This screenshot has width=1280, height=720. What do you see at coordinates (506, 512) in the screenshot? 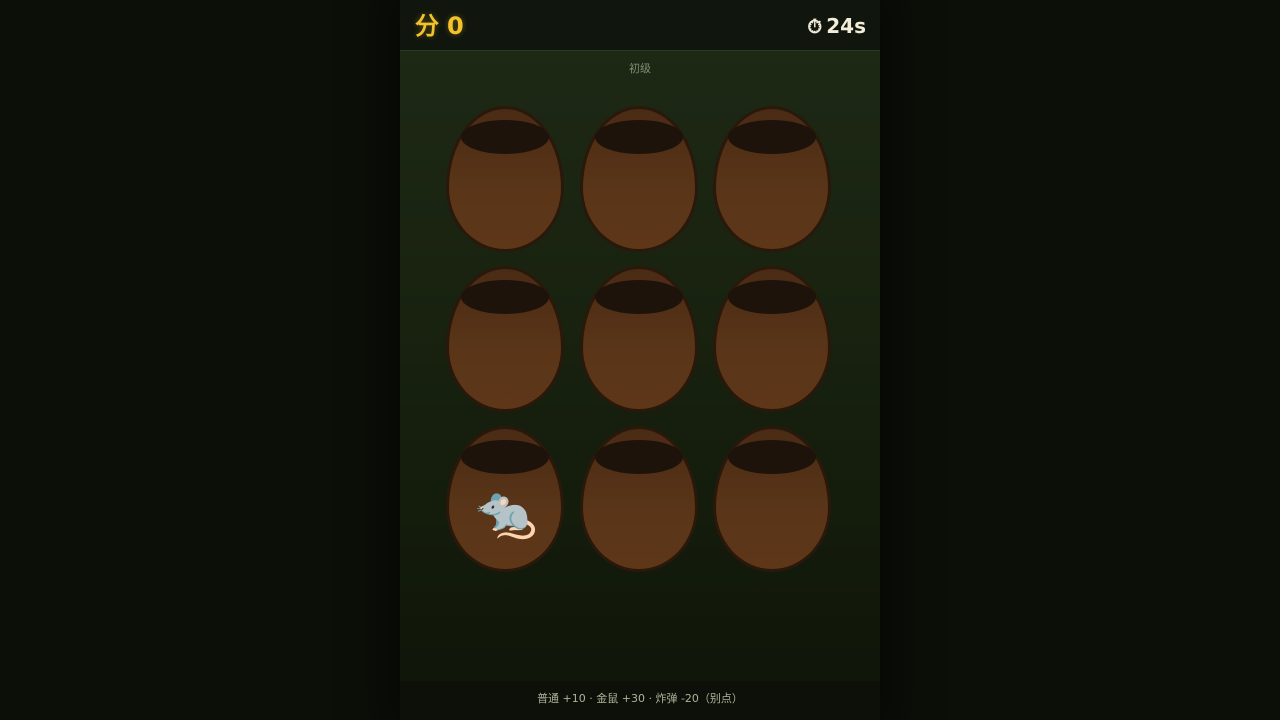
I see `mouse-icon: 🐀` at bounding box center [506, 512].